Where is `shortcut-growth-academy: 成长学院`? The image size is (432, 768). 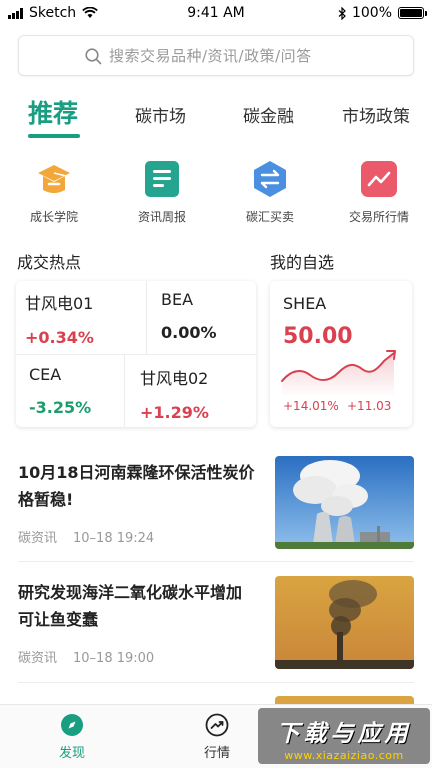 shortcut-growth-academy: 成长学院 is located at coordinates (54, 192).